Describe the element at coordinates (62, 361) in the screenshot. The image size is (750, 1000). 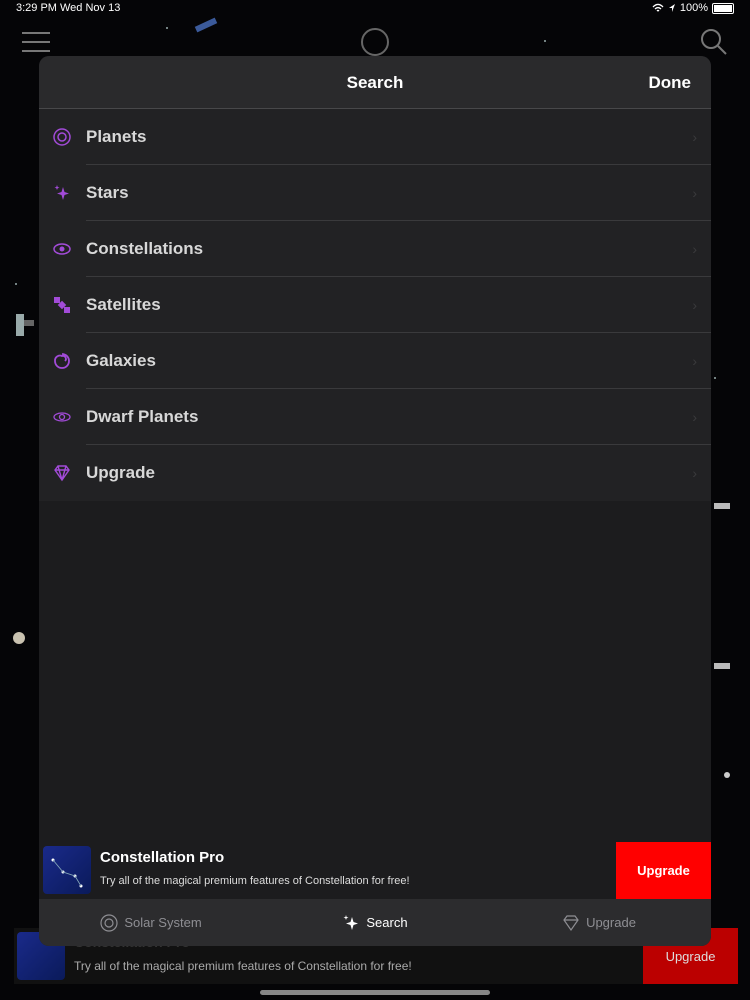
I see `galaxy-icon` at that location.